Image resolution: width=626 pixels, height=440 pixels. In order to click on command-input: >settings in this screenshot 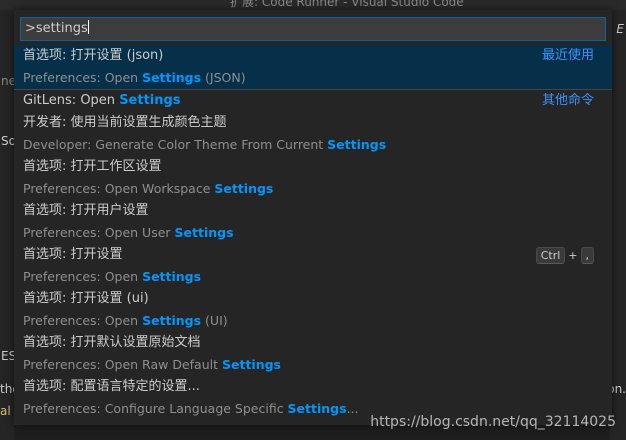, I will do `click(313, 29)`.